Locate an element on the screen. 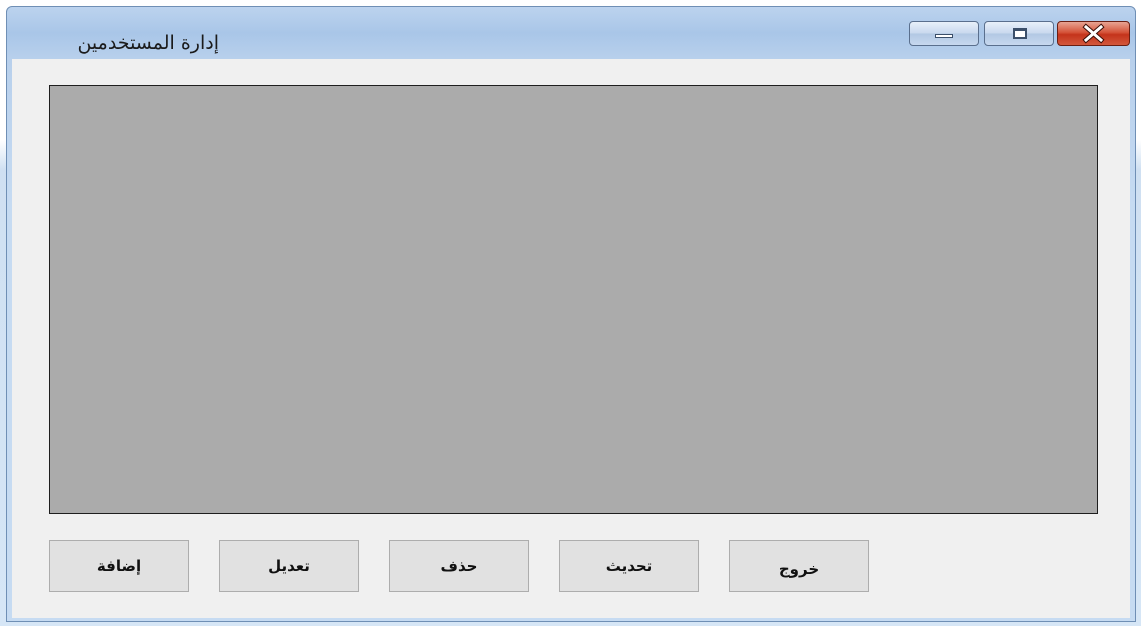 The image size is (1141, 626). close-icon is located at coordinates (1093, 33).